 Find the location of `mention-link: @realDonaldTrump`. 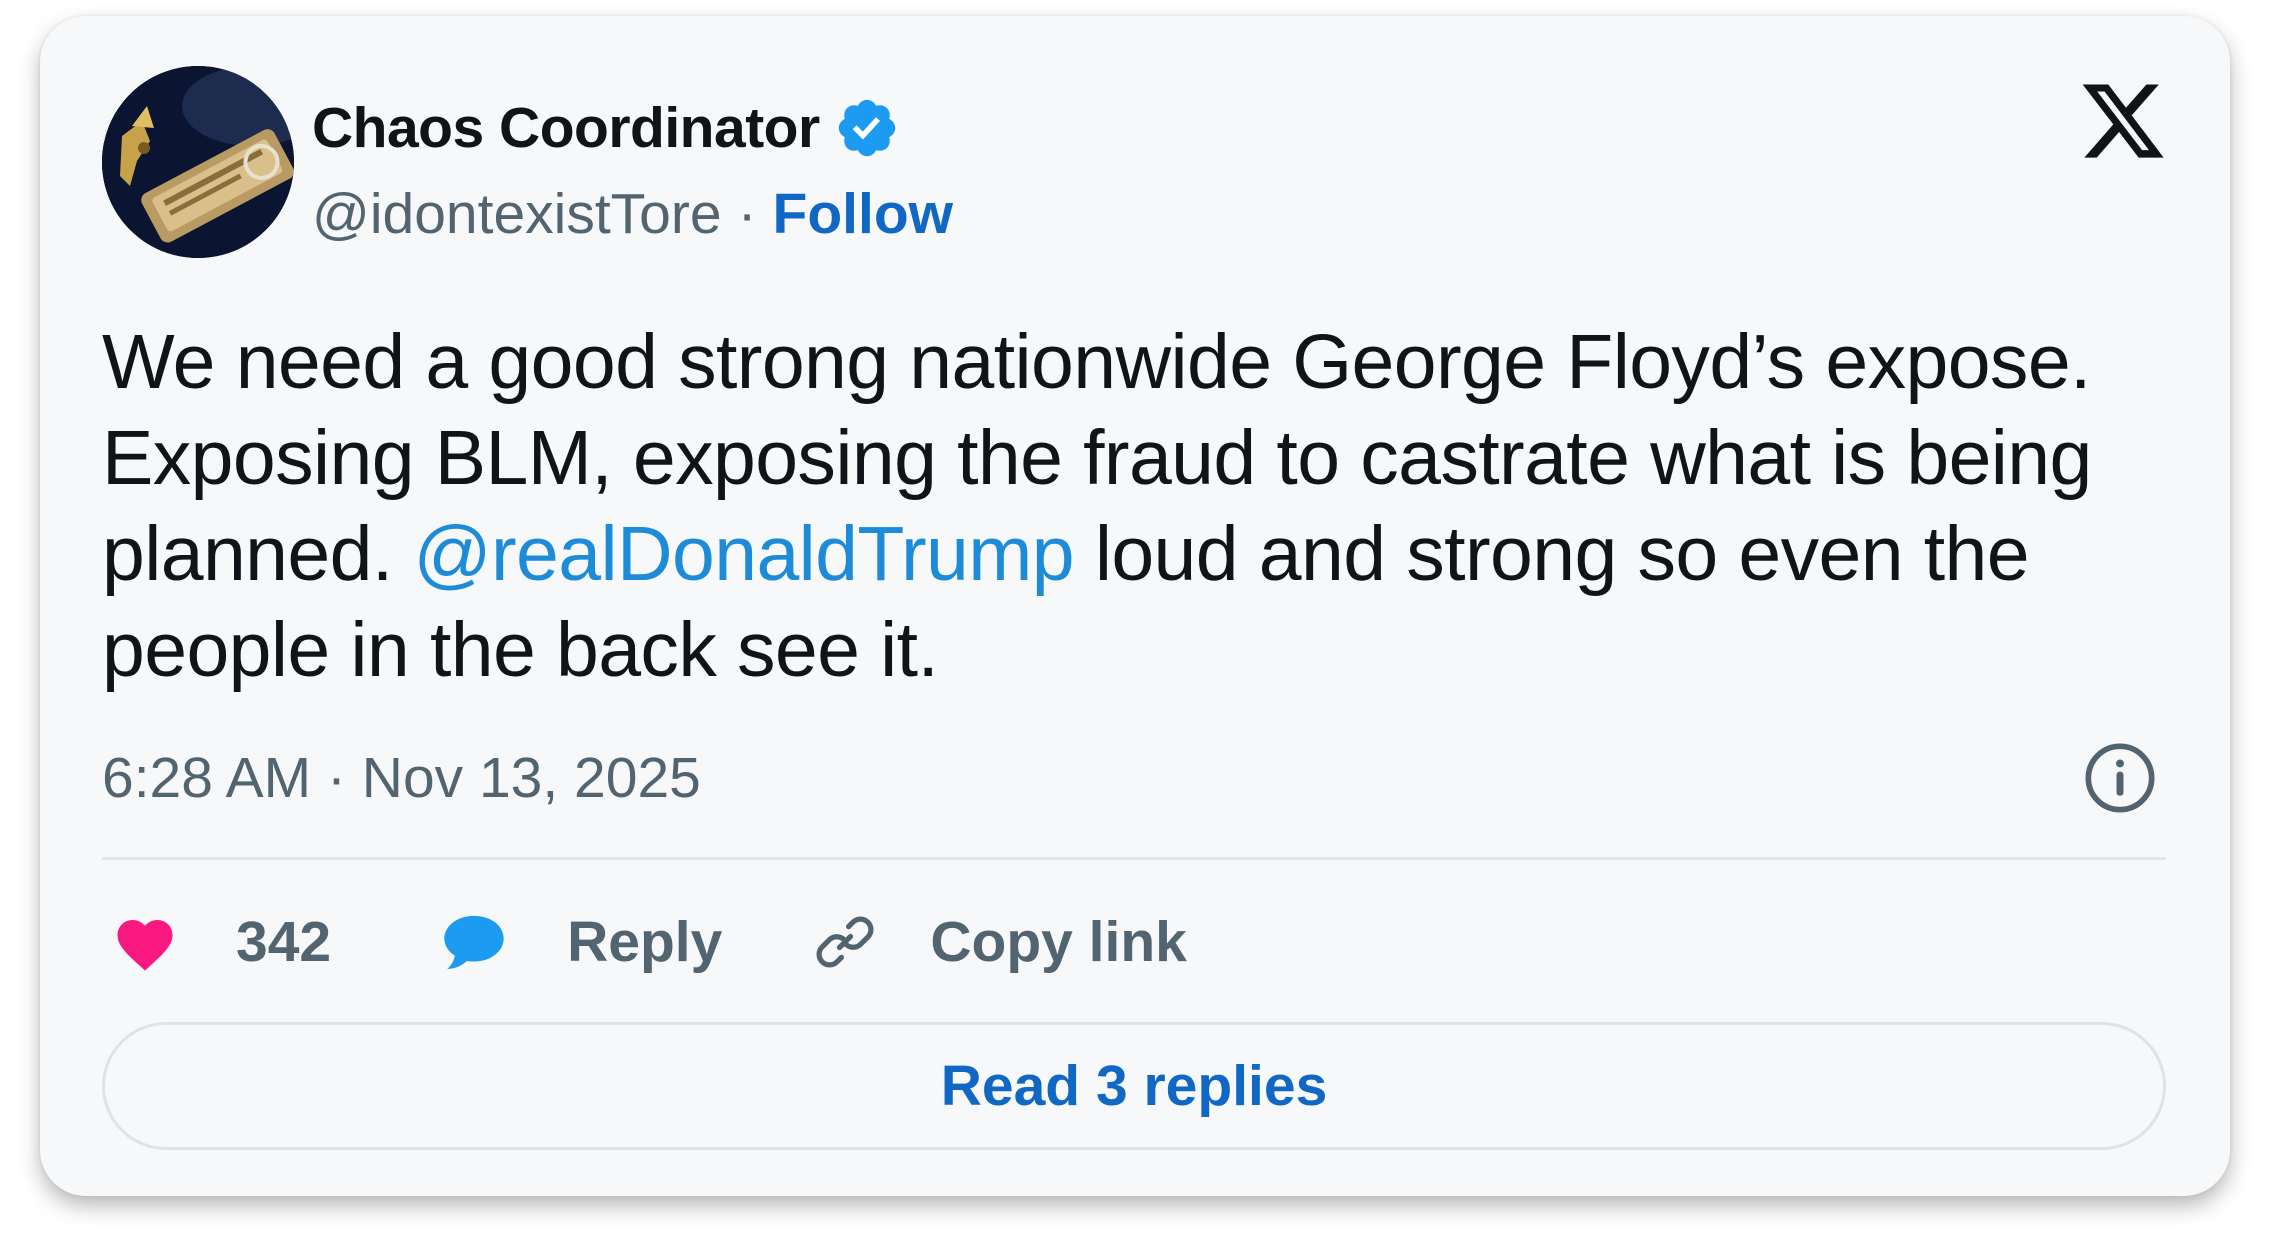

mention-link: @realDonaldTrump is located at coordinates (743, 554).